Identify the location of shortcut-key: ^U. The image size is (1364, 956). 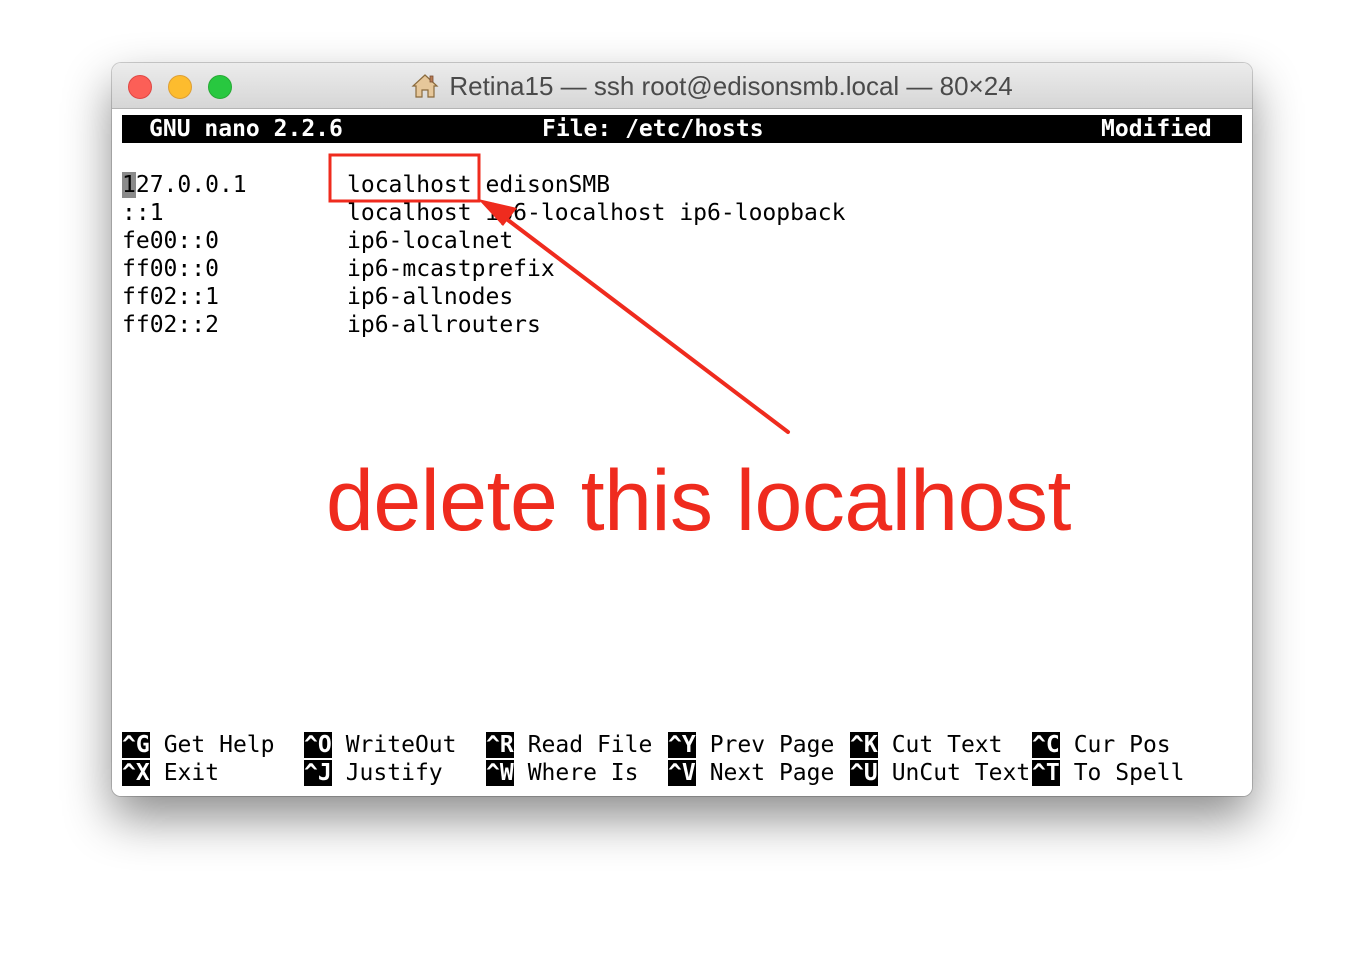
(864, 773).